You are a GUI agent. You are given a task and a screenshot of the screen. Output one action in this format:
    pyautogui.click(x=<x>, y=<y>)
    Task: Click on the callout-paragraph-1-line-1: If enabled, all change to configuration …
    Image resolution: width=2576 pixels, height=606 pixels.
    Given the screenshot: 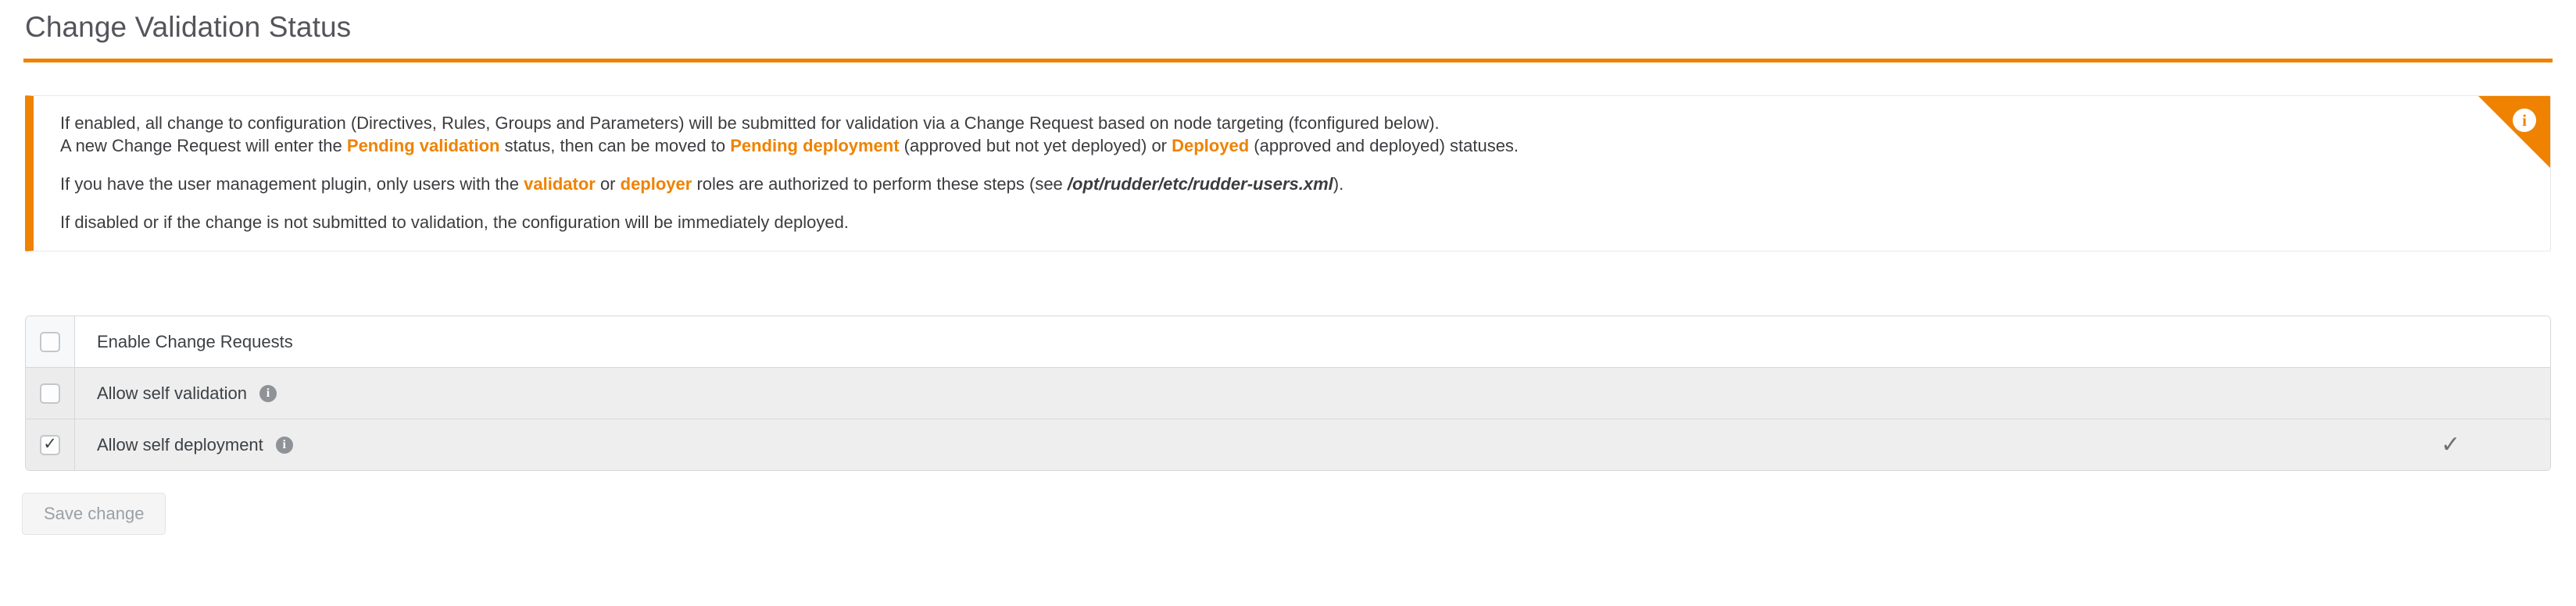 What is the action you would take?
    pyautogui.click(x=1292, y=123)
    